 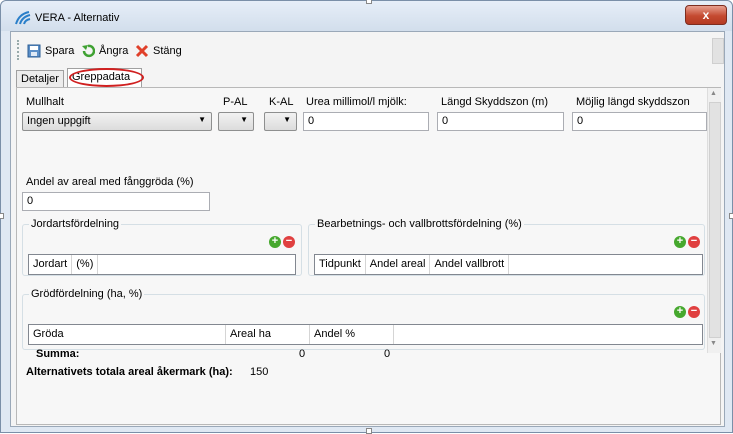 What do you see at coordinates (713, 93) in the screenshot?
I see `scroll-up-icon: ▲` at bounding box center [713, 93].